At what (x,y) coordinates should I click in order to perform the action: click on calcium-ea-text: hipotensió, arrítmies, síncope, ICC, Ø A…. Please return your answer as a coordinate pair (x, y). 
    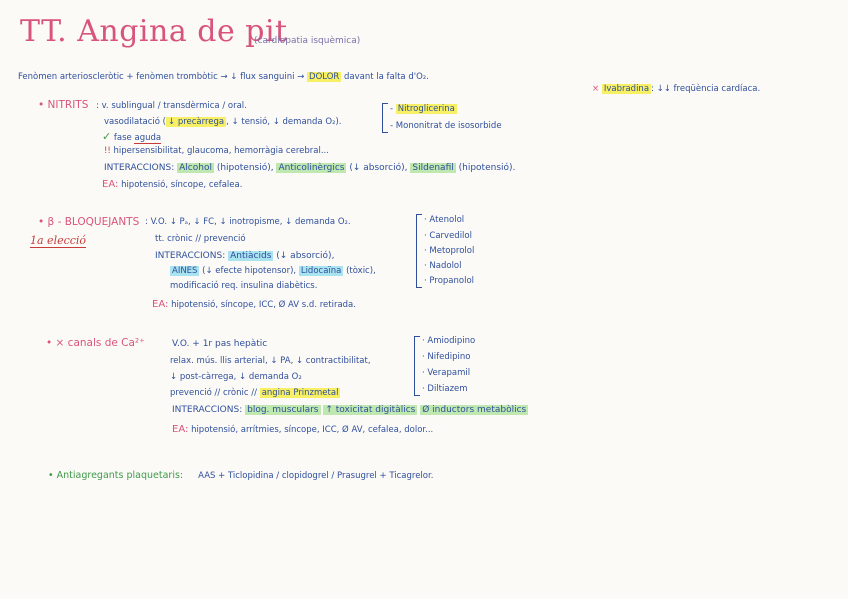
    Looking at the image, I should click on (312, 430).